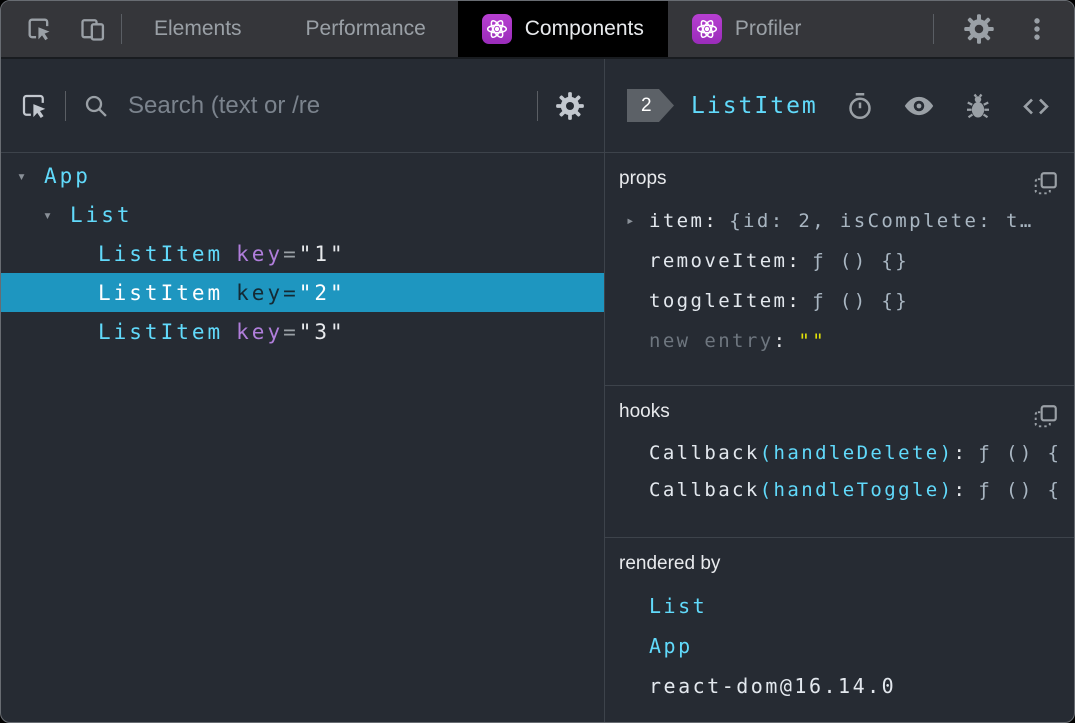 This screenshot has height=723, width=1075. I want to click on new-entry-value: "", so click(812, 341).